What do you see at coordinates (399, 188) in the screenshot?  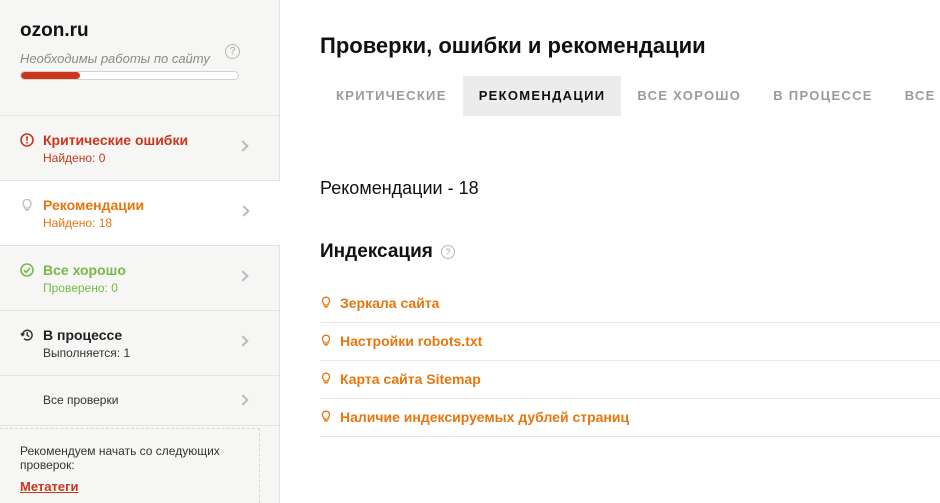 I see `recommendations-count-heading: Рекомендации - 18` at bounding box center [399, 188].